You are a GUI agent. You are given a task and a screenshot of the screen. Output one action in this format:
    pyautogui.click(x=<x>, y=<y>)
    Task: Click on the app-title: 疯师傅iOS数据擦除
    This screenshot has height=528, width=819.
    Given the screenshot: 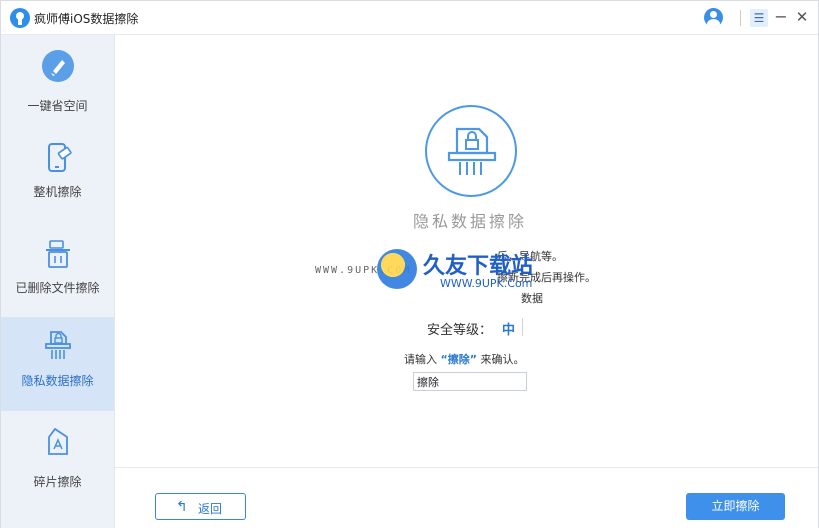 What is the action you would take?
    pyautogui.click(x=86, y=19)
    